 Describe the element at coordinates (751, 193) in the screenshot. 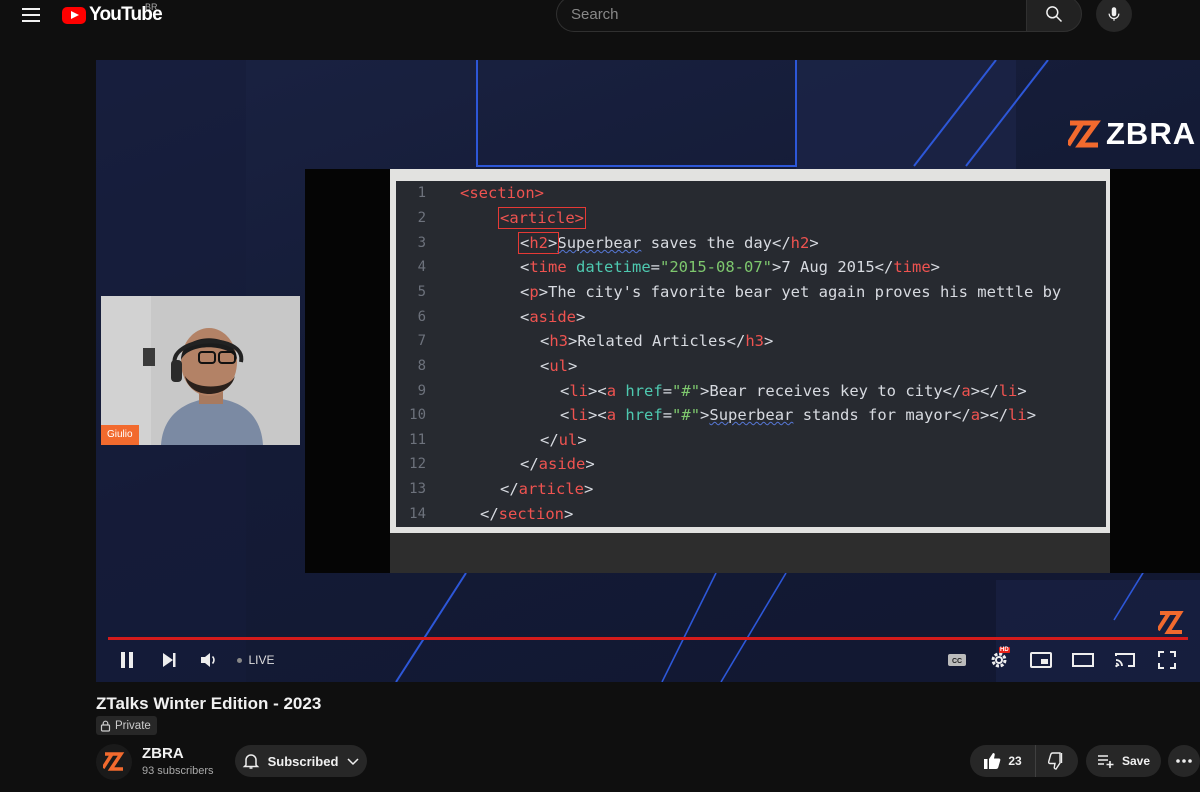

I see `code-line: 1 <section>` at that location.